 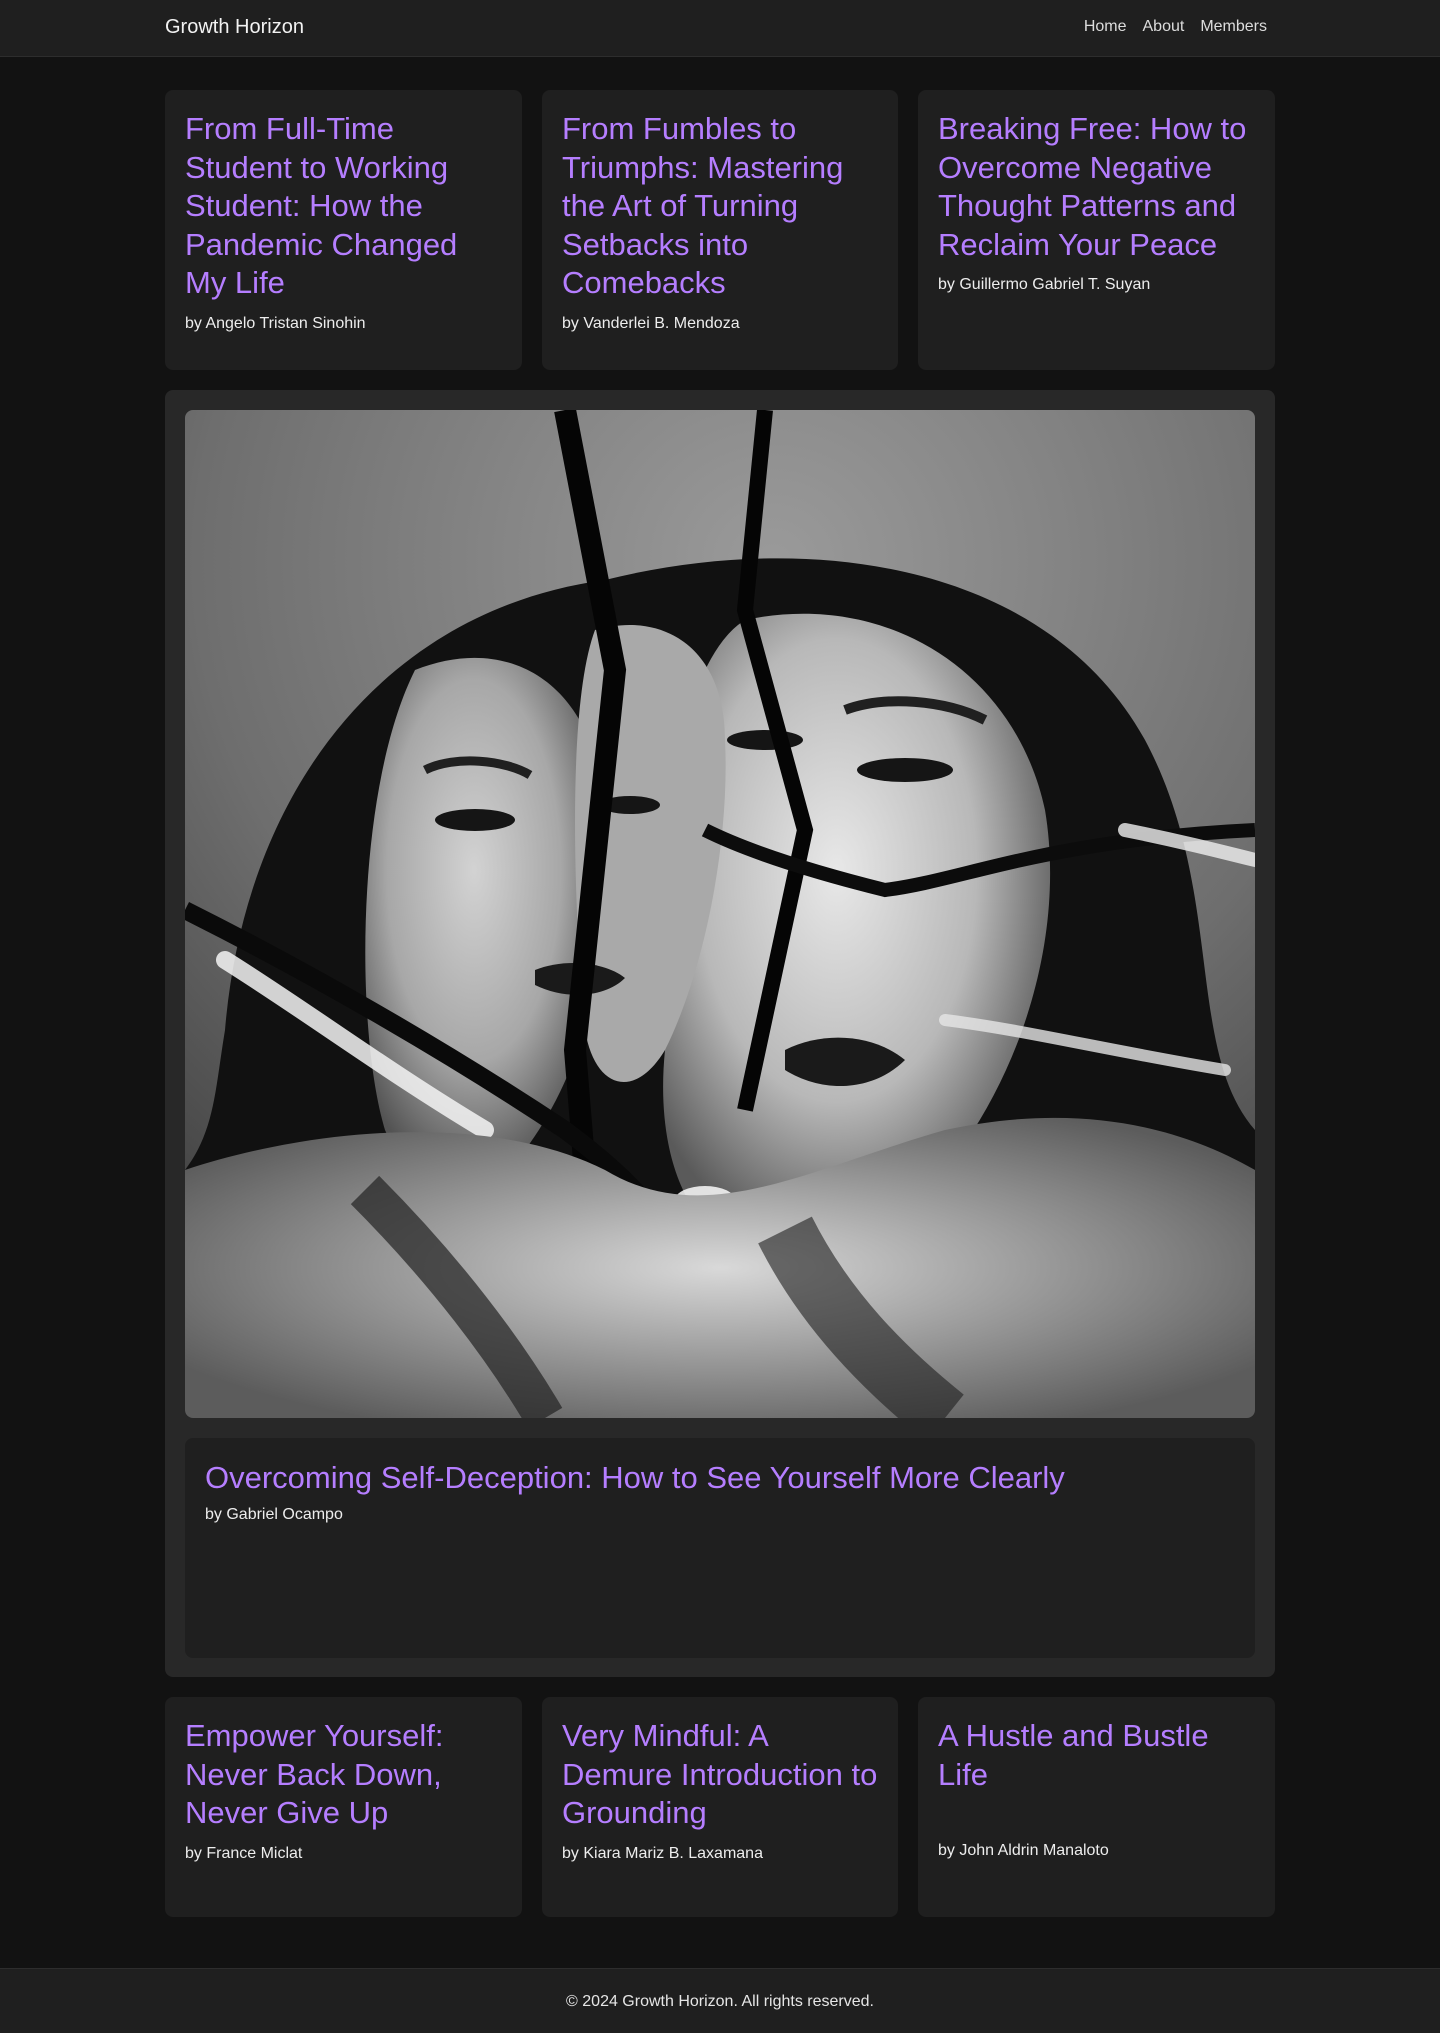 I want to click on main-nav: Home About Members, so click(x=1175, y=27).